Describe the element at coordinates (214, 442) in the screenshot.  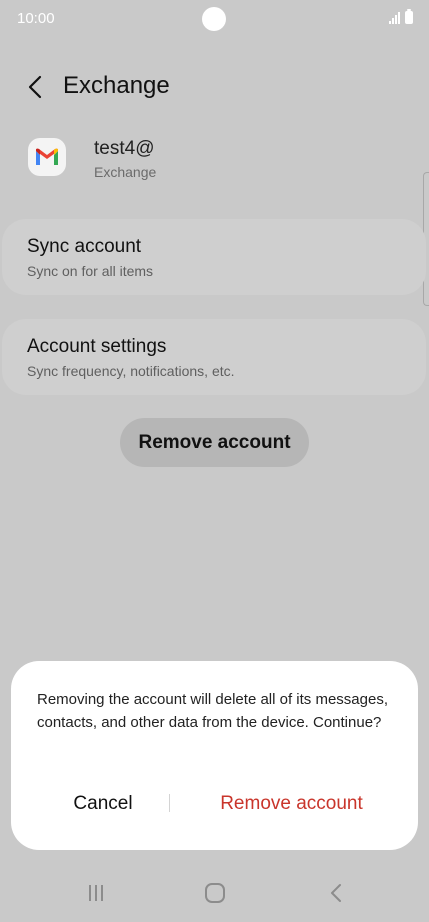
I see `remove-account-button: Remove account` at that location.